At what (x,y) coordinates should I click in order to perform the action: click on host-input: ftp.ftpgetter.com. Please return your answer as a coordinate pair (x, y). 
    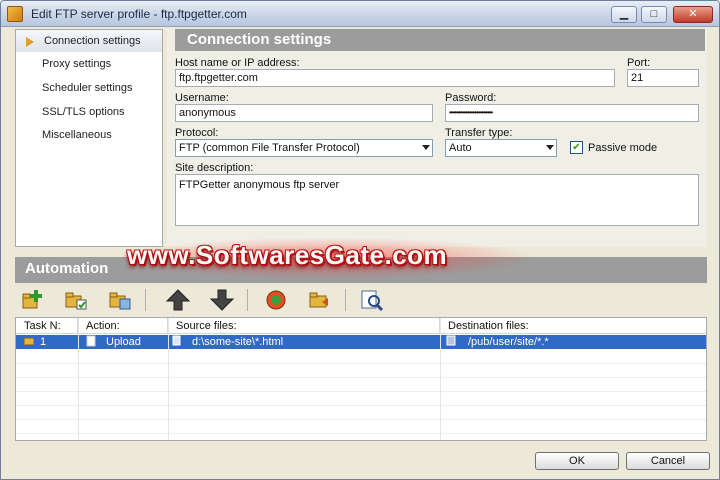
    Looking at the image, I should click on (395, 78).